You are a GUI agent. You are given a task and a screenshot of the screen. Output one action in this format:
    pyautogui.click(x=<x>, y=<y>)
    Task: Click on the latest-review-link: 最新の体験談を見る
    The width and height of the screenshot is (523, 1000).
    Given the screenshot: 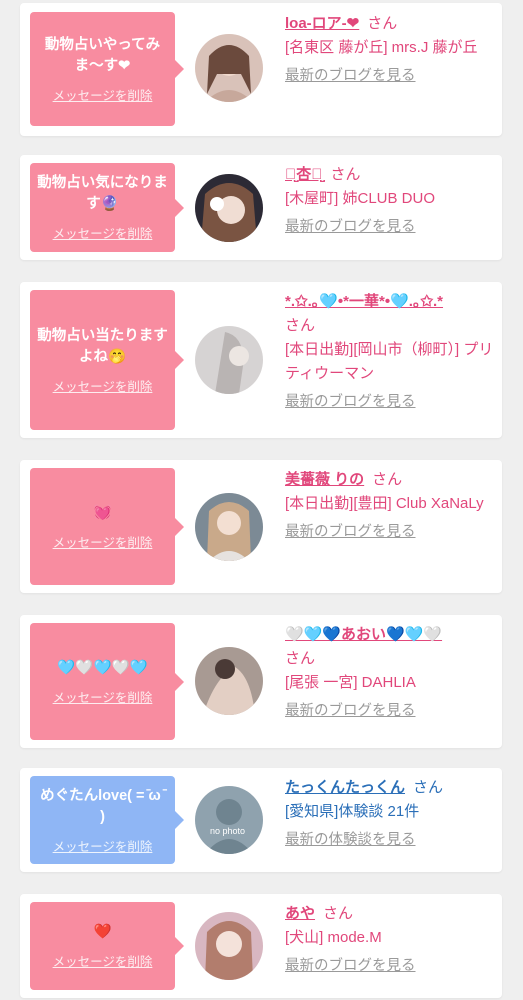 What is the action you would take?
    pyautogui.click(x=350, y=840)
    